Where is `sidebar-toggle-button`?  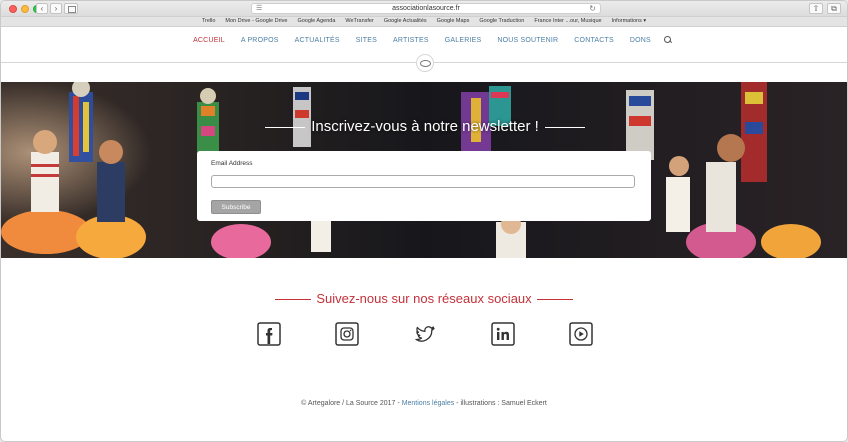 sidebar-toggle-button is located at coordinates (71, 8).